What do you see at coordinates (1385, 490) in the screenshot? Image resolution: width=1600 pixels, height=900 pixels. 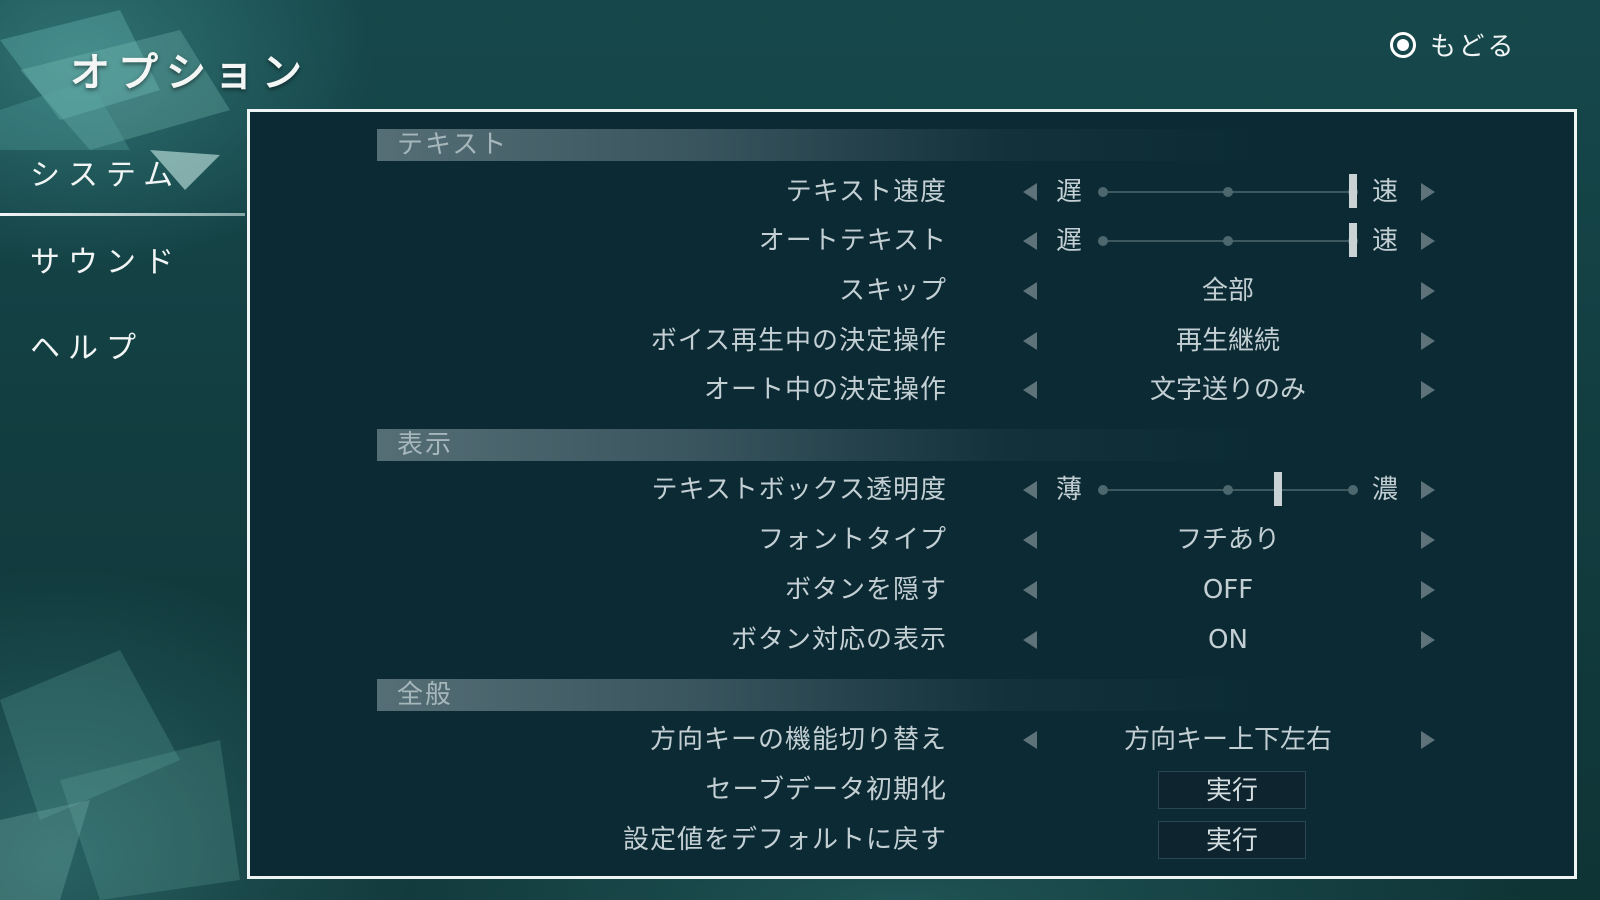 I see `slider-max-label: 濃` at bounding box center [1385, 490].